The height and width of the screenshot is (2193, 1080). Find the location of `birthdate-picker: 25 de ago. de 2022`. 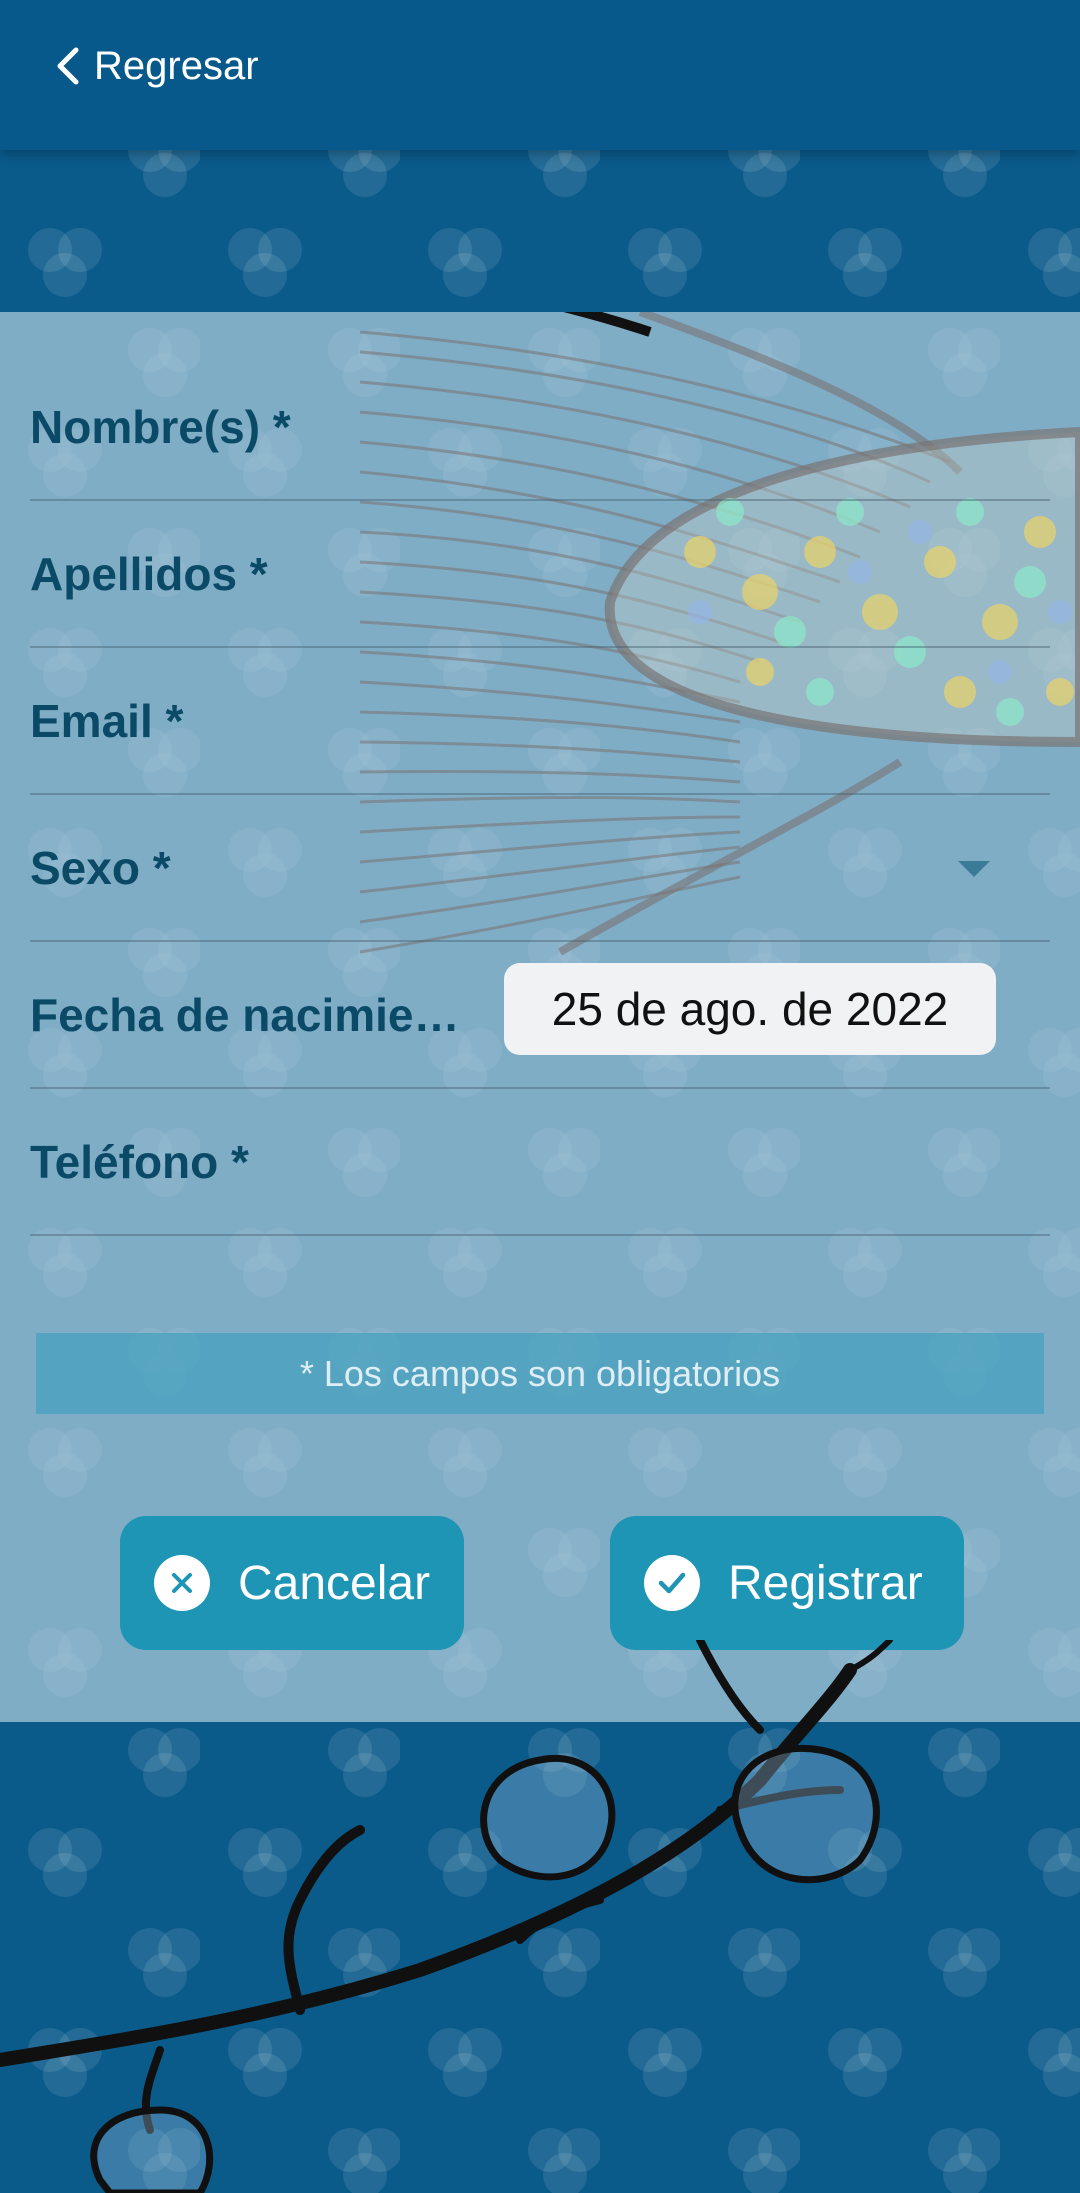

birthdate-picker: 25 de ago. de 2022 is located at coordinates (750, 1009).